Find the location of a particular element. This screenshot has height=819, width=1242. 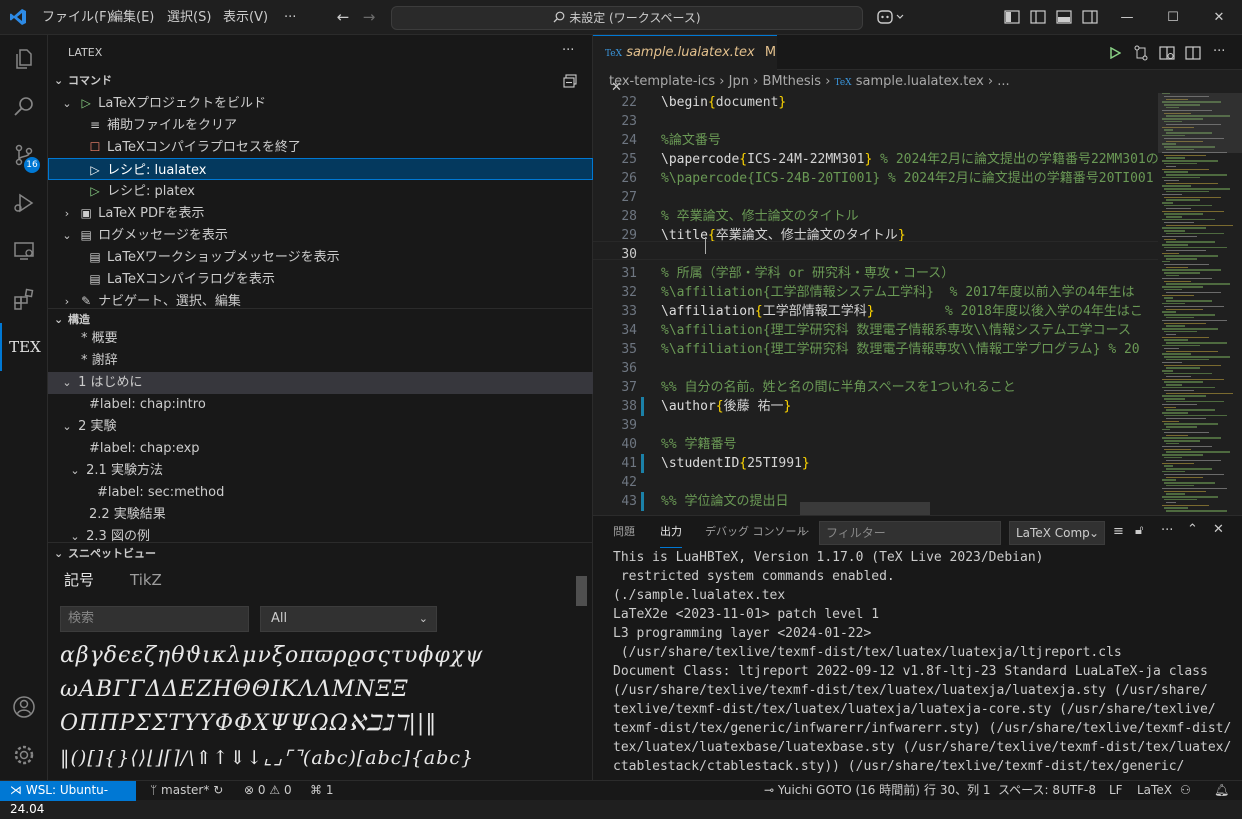

code-line: 23 is located at coordinates (875, 121).